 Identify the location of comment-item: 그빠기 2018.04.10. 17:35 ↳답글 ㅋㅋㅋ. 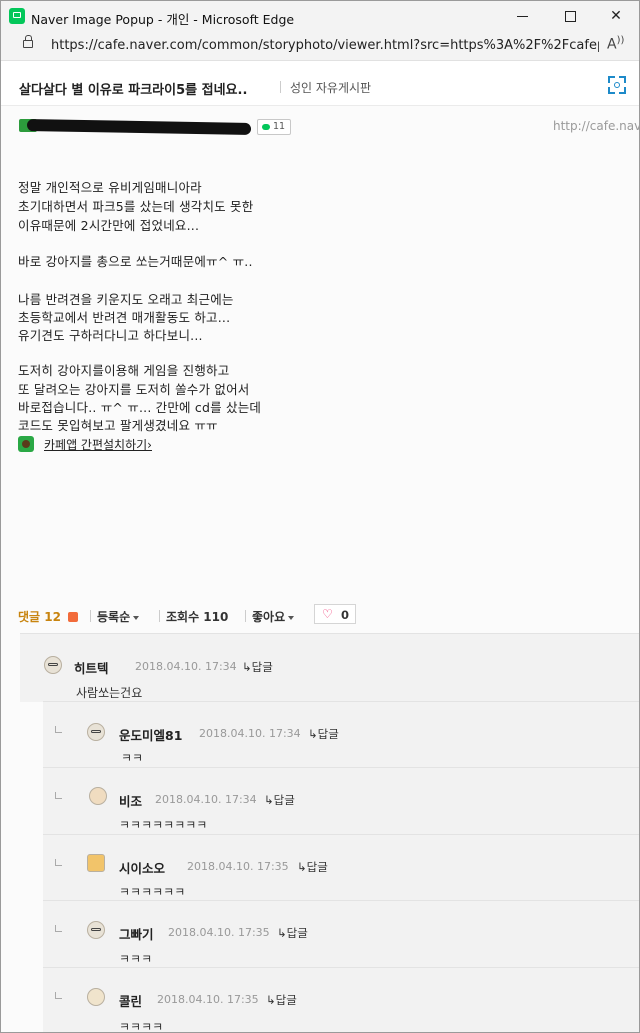
(341, 934).